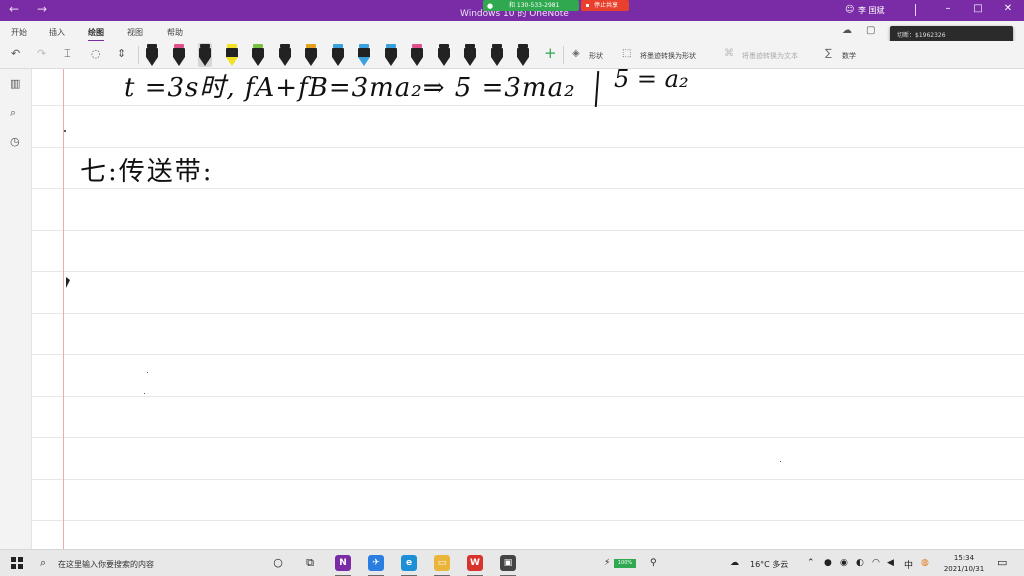  Describe the element at coordinates (729, 53) in the screenshot. I see `ink-to-text-icon: ⌘` at that location.